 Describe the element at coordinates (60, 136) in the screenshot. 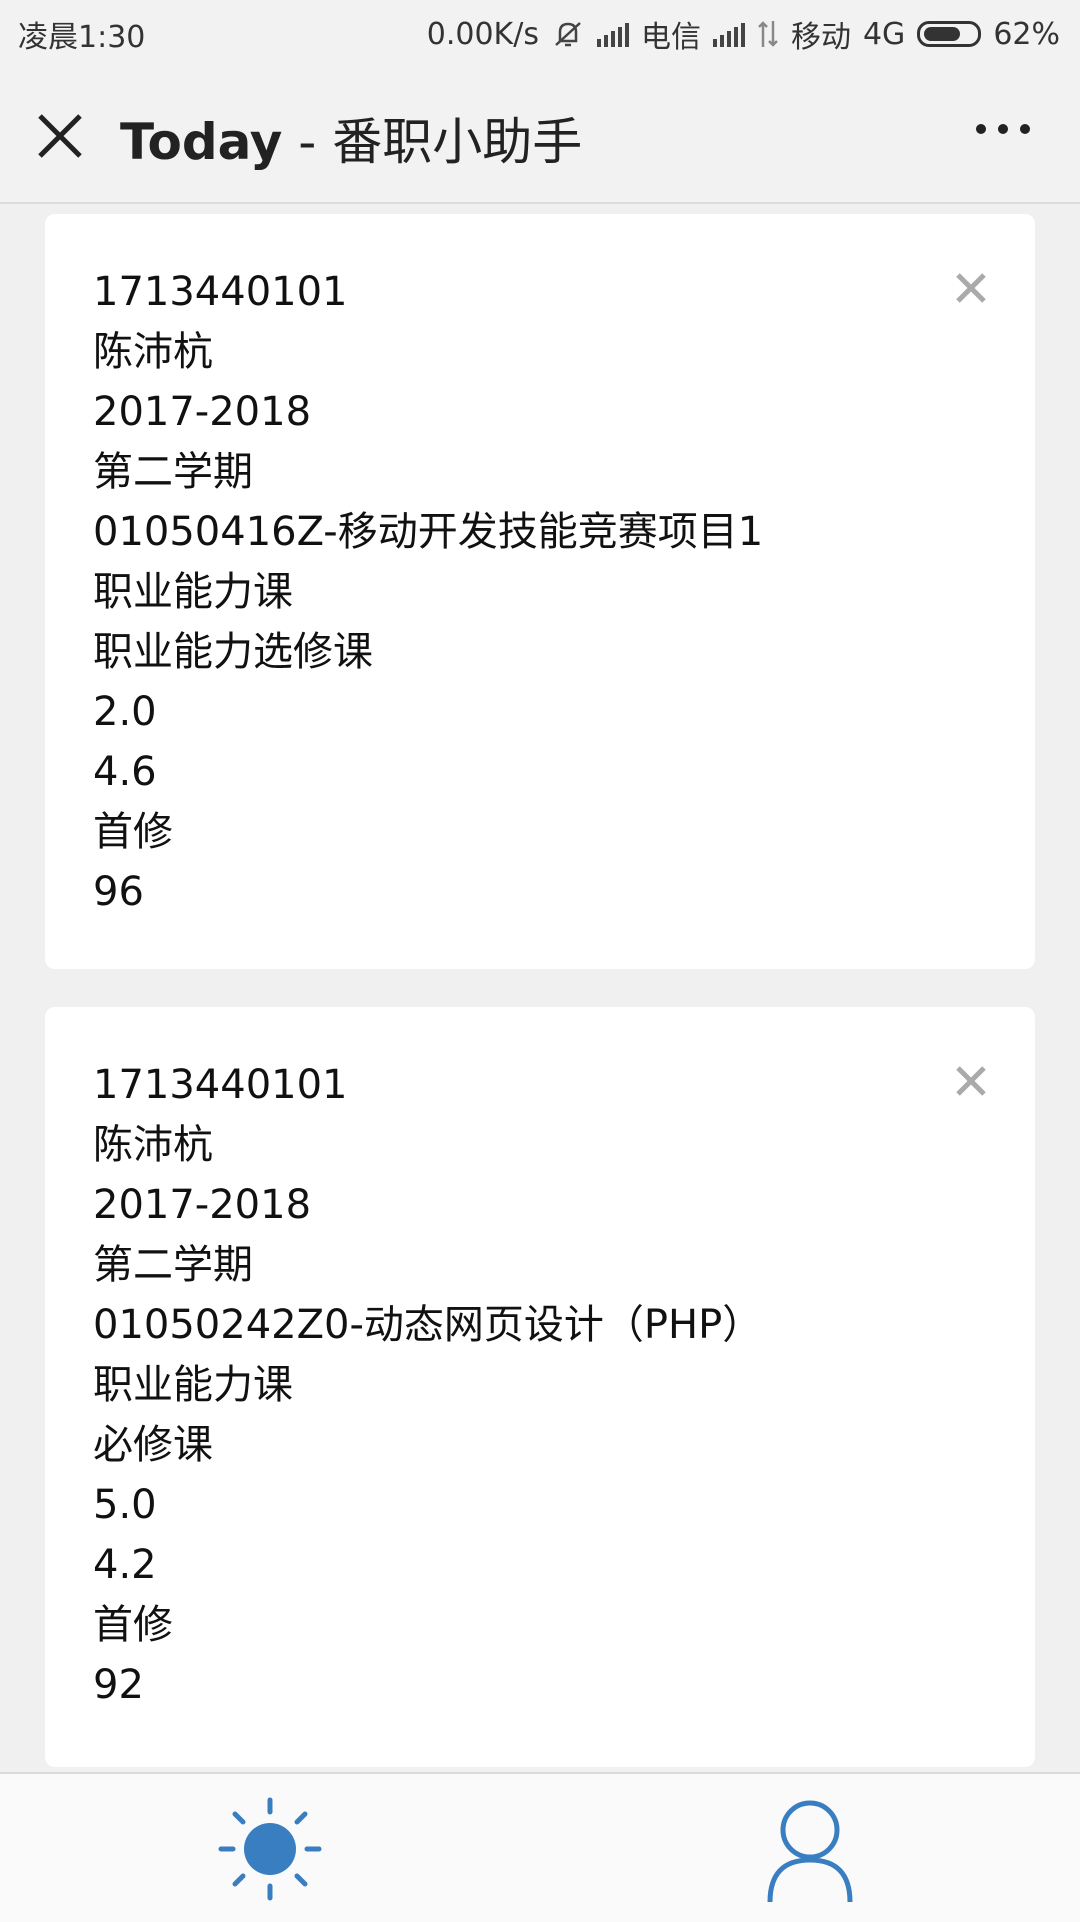

I see `close-icon` at that location.